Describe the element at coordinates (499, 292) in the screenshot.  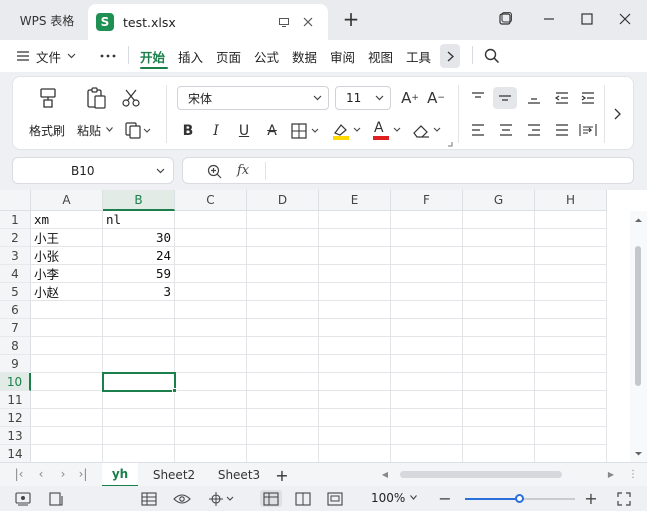
I see `cell-g5` at that location.